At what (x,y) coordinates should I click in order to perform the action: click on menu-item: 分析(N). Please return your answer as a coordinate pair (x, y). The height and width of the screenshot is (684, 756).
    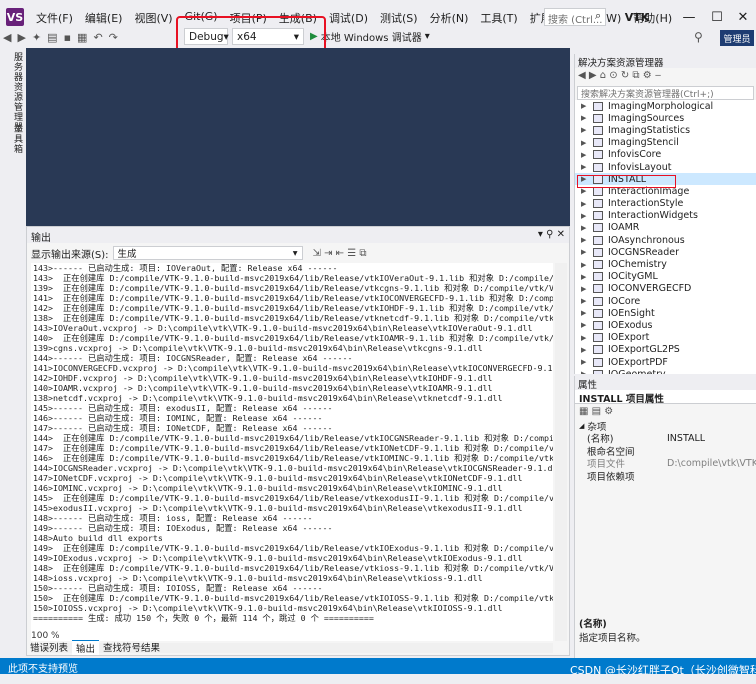
    Looking at the image, I should click on (449, 18).